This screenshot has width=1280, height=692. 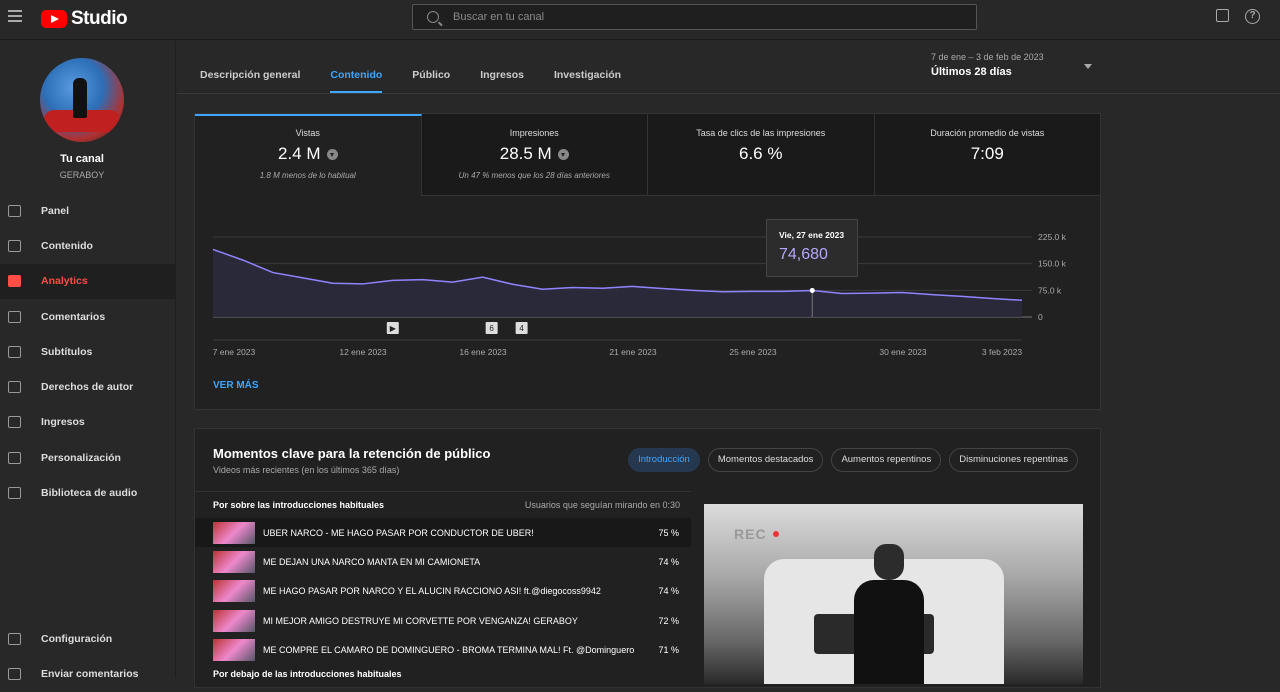 What do you see at coordinates (1002, 352) in the screenshot?
I see `x-tick-label: 3 feb 2023` at bounding box center [1002, 352].